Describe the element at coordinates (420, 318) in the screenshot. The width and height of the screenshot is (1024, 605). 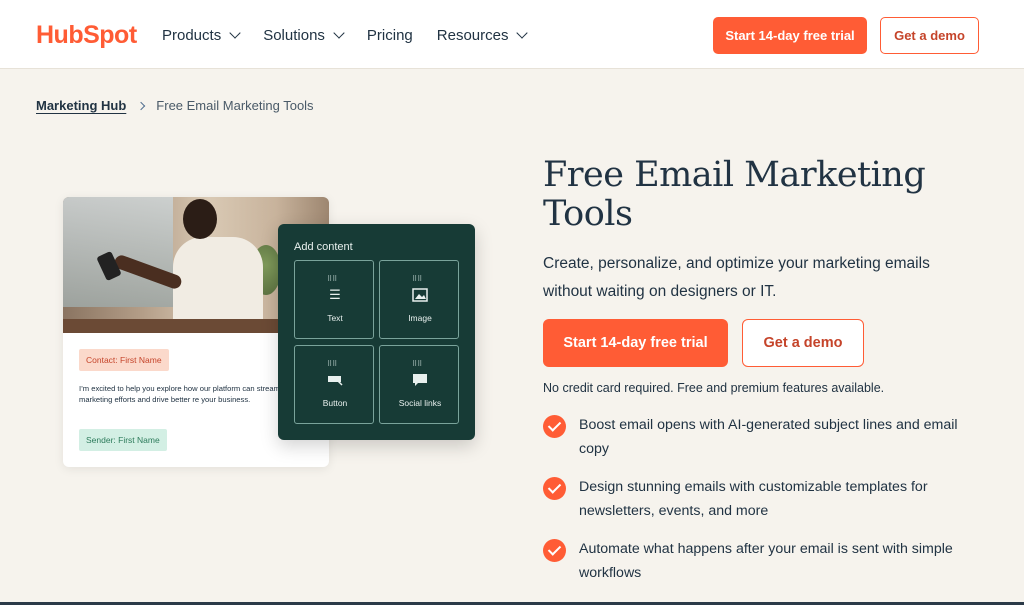
I see `tile-label: Image` at that location.